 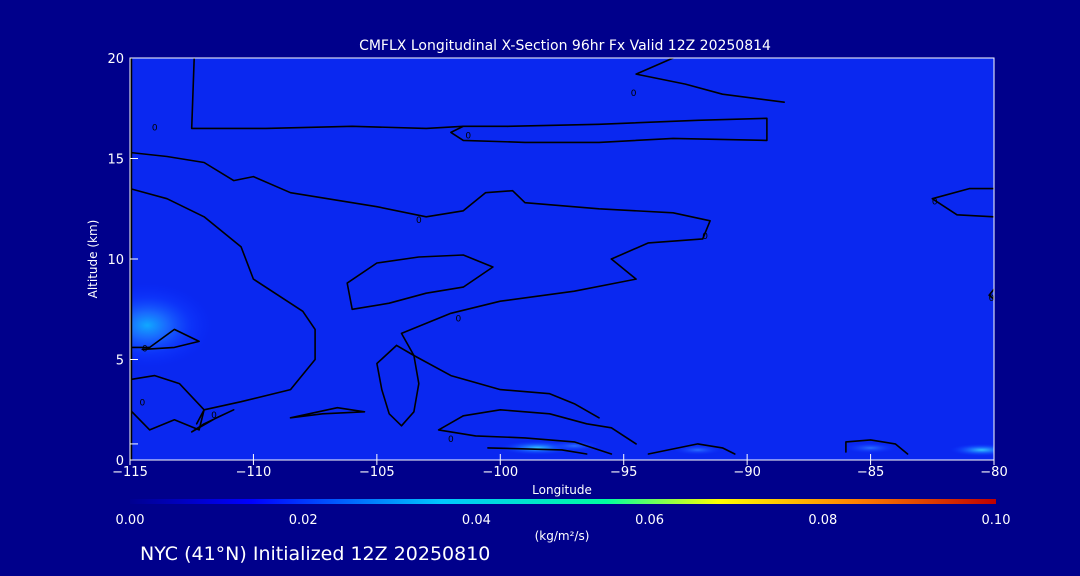 I want to click on colorbar-tick-label-1: 0.02, so click(x=303, y=520).